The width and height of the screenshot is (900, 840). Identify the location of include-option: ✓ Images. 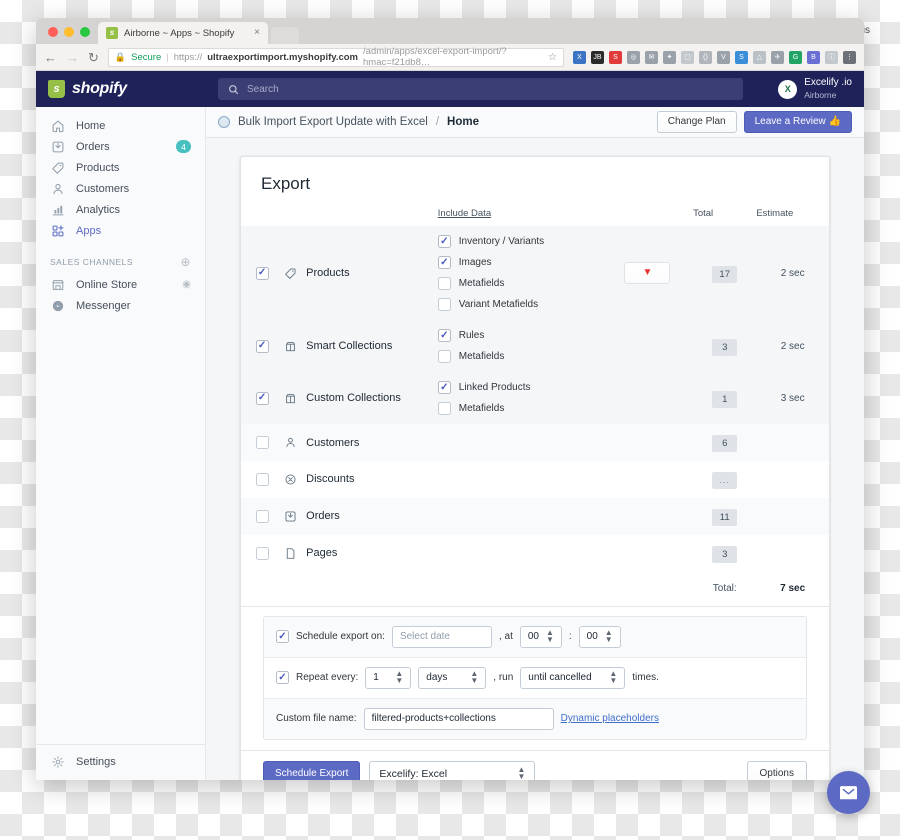
(519, 262).